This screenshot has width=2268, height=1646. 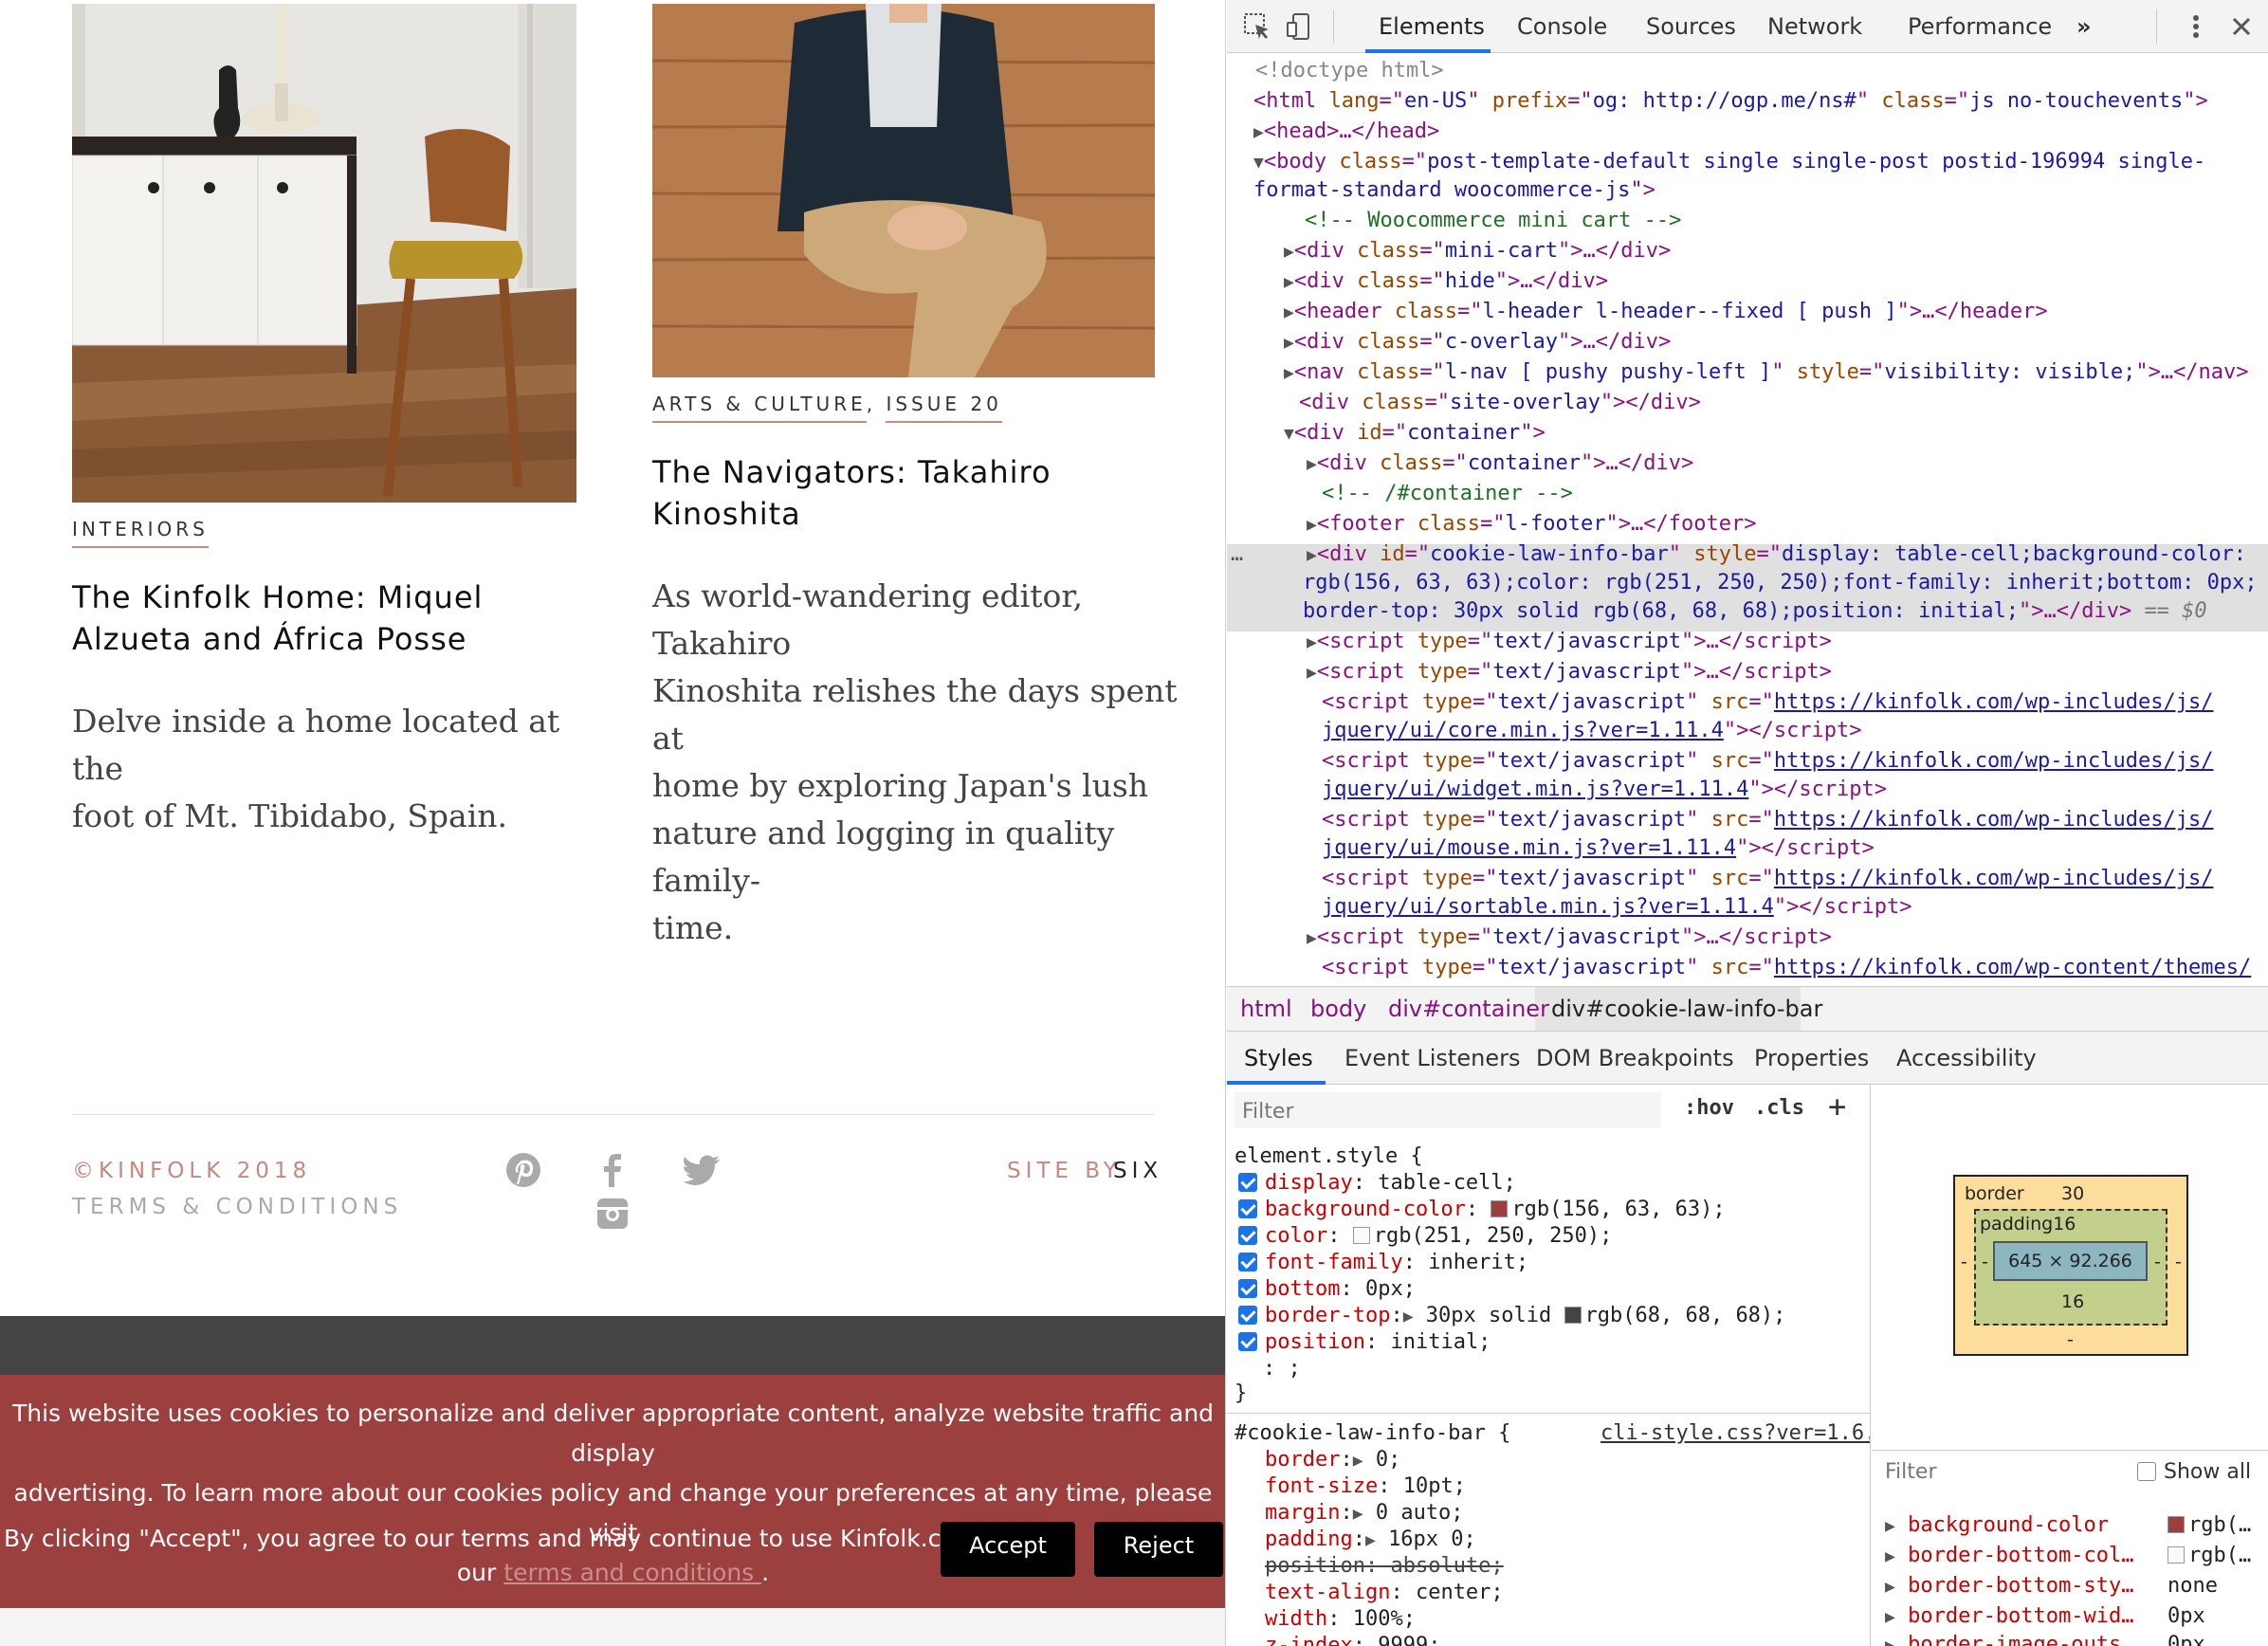 What do you see at coordinates (612, 1213) in the screenshot?
I see `instagram-icon` at bounding box center [612, 1213].